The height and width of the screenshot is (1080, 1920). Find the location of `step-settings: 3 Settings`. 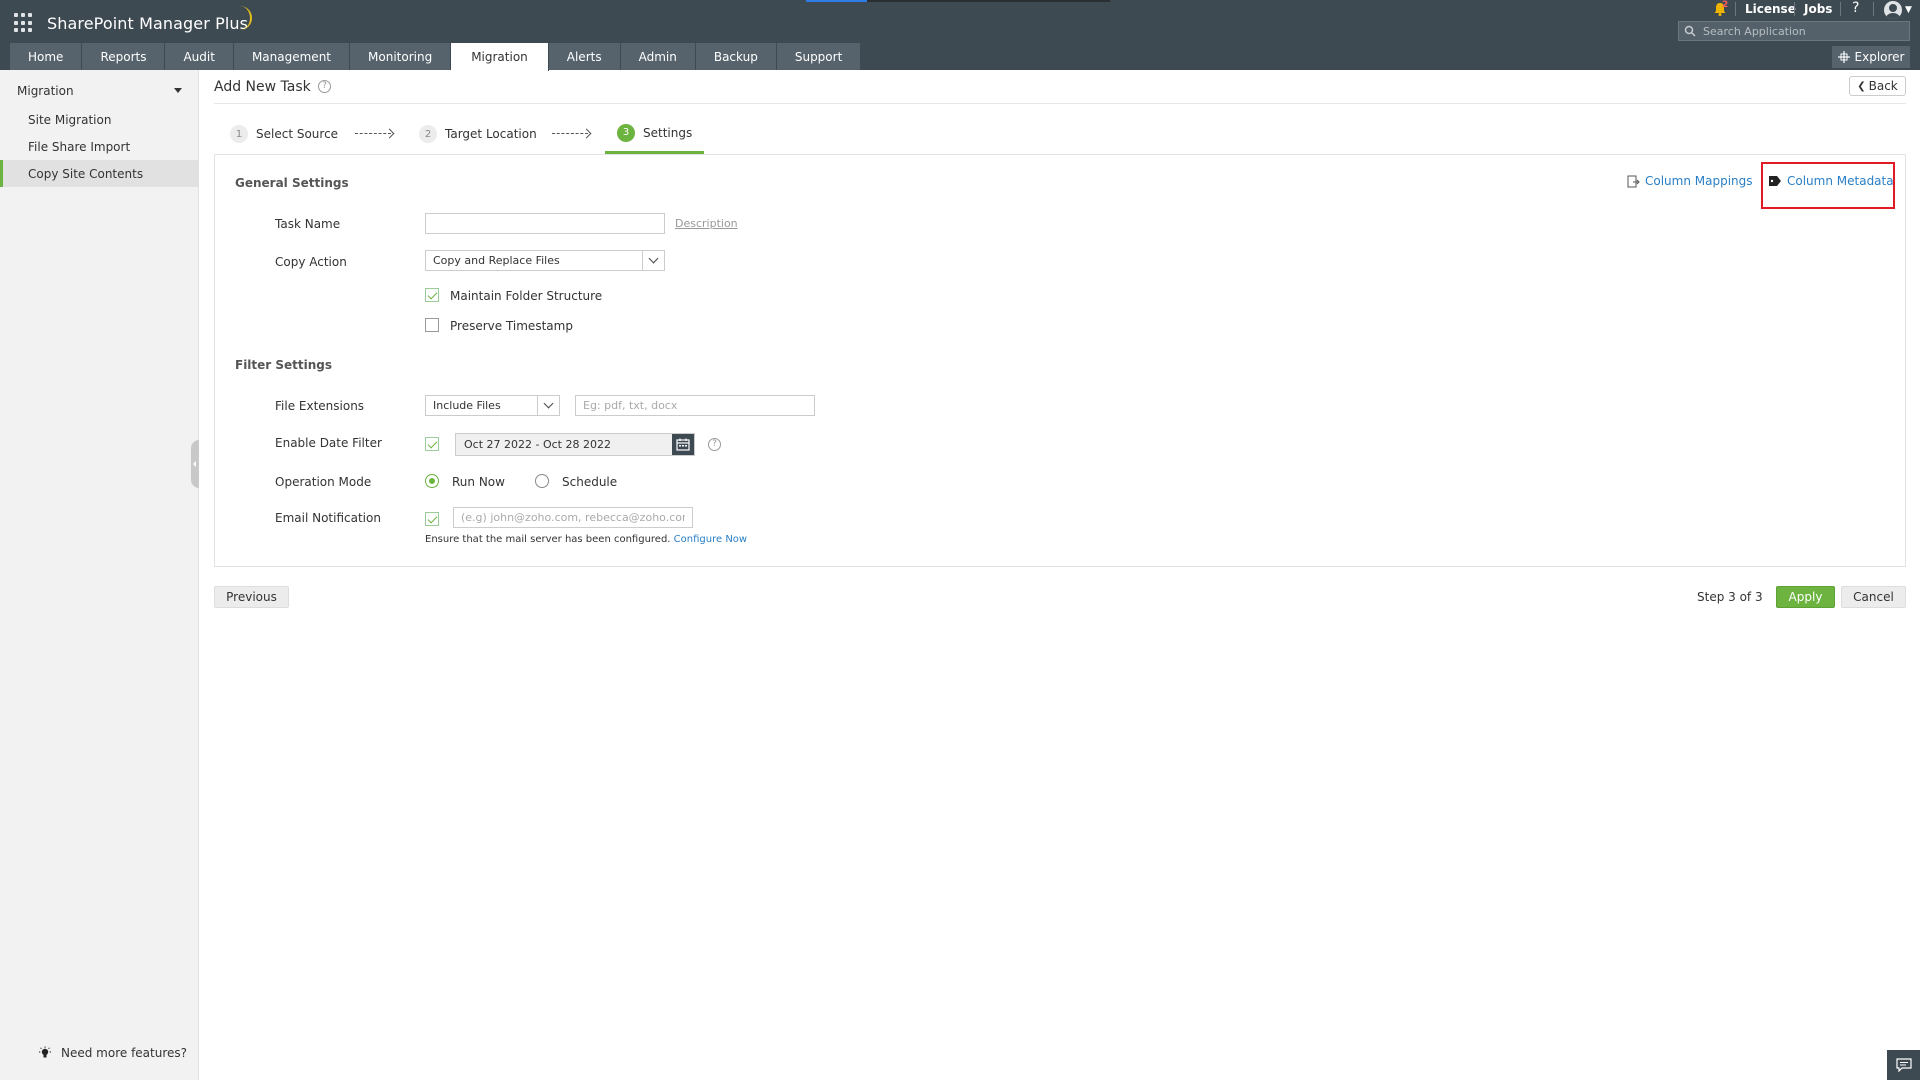

step-settings: 3 Settings is located at coordinates (655, 134).